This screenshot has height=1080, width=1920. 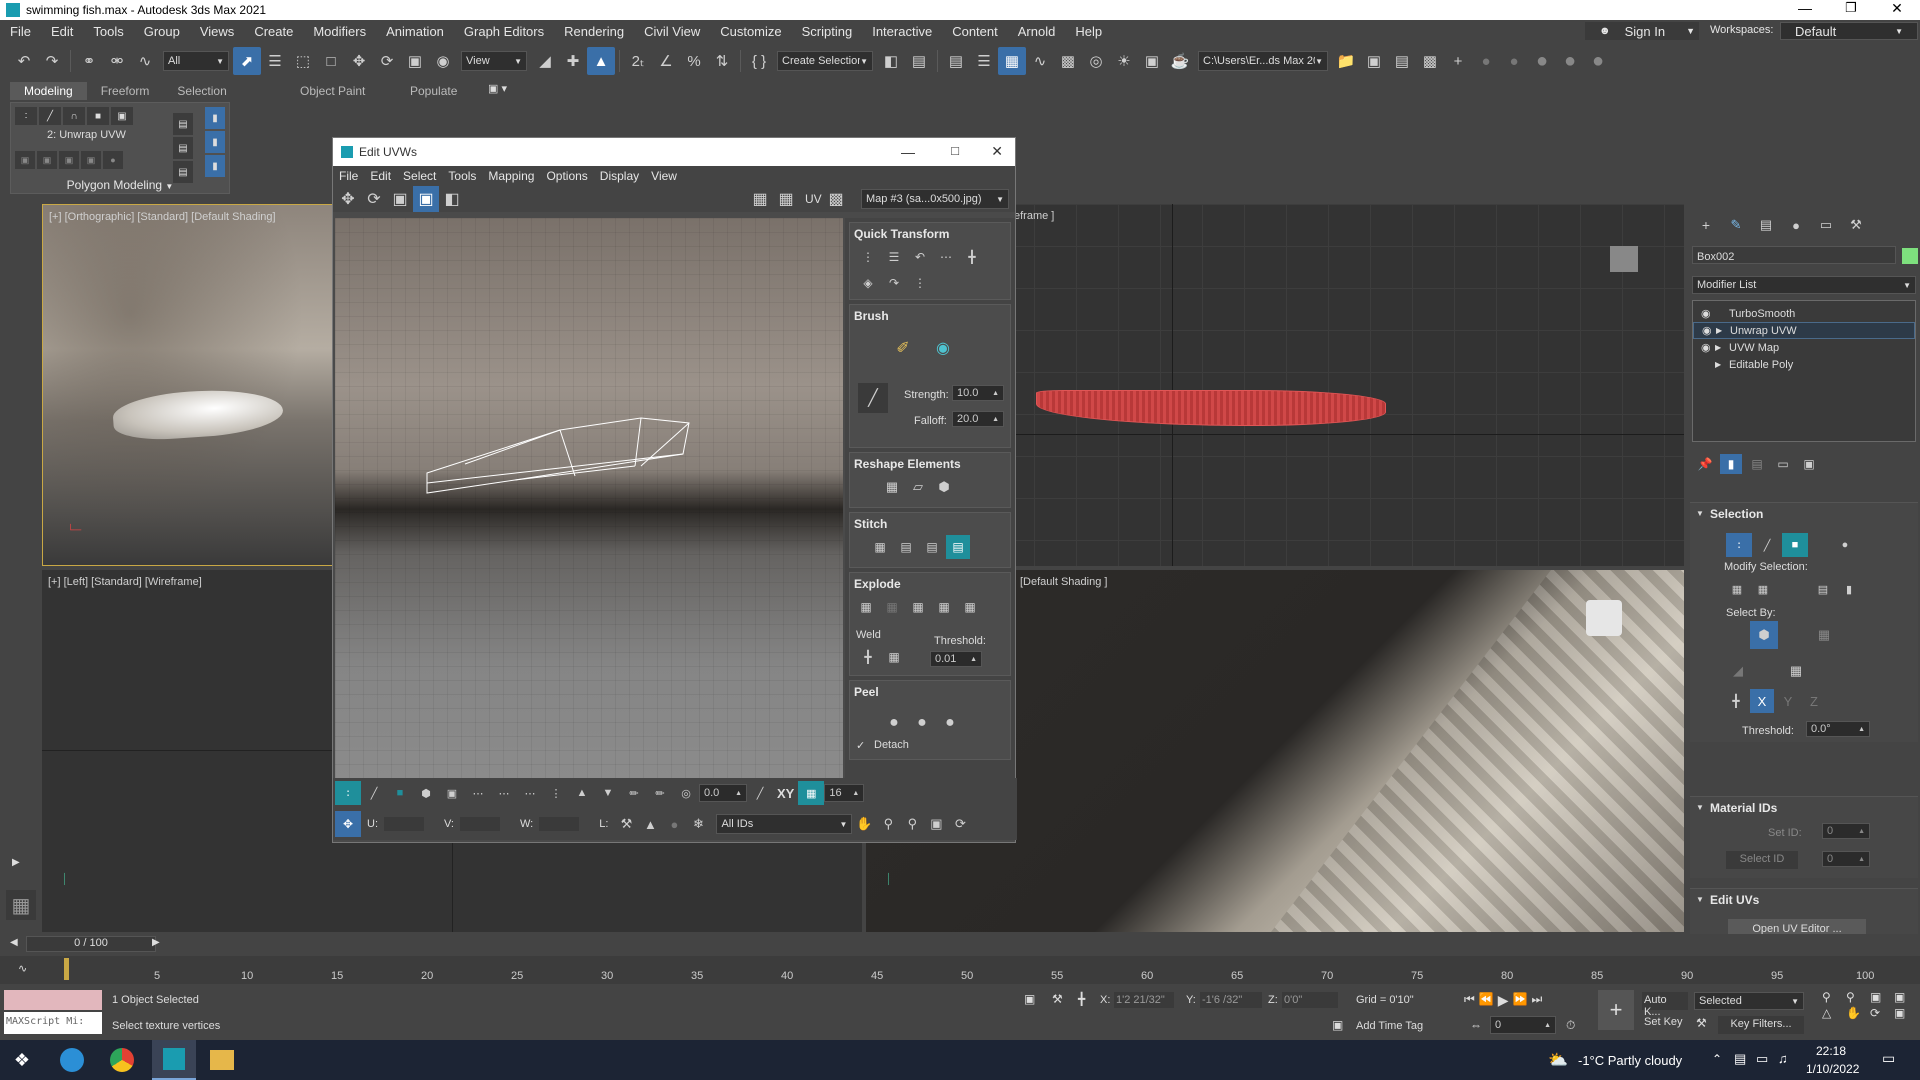 What do you see at coordinates (339, 31) in the screenshot?
I see `menu-modifiers: Modifiers` at bounding box center [339, 31].